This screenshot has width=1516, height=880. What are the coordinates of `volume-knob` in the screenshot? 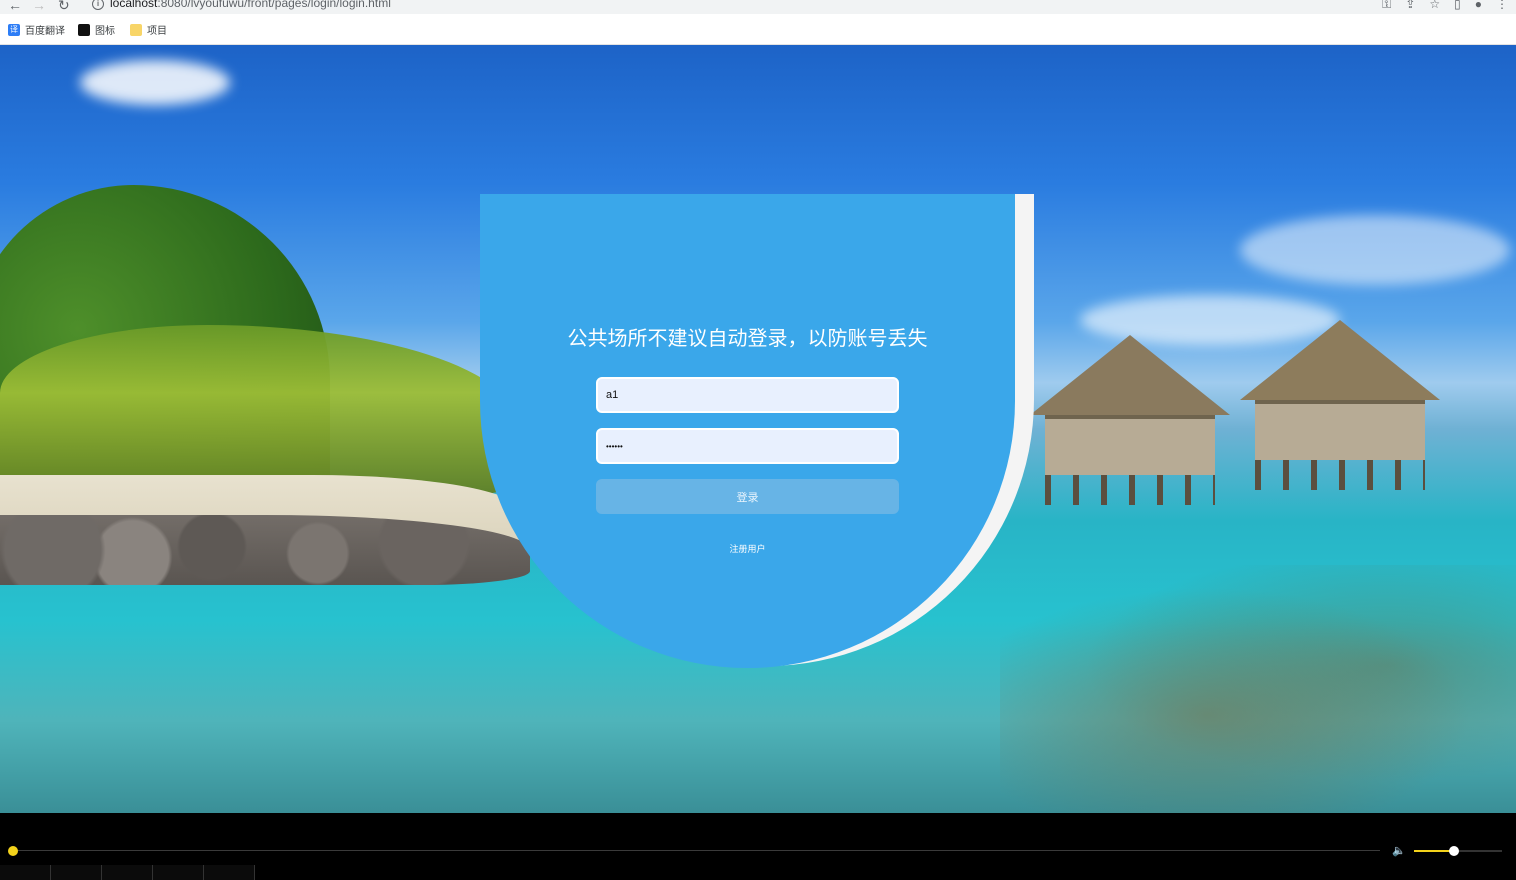 It's located at (1454, 851).